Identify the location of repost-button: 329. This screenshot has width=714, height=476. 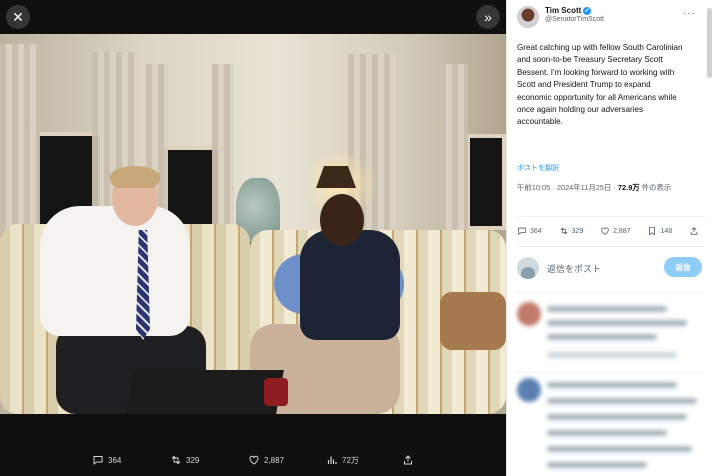
(571, 231).